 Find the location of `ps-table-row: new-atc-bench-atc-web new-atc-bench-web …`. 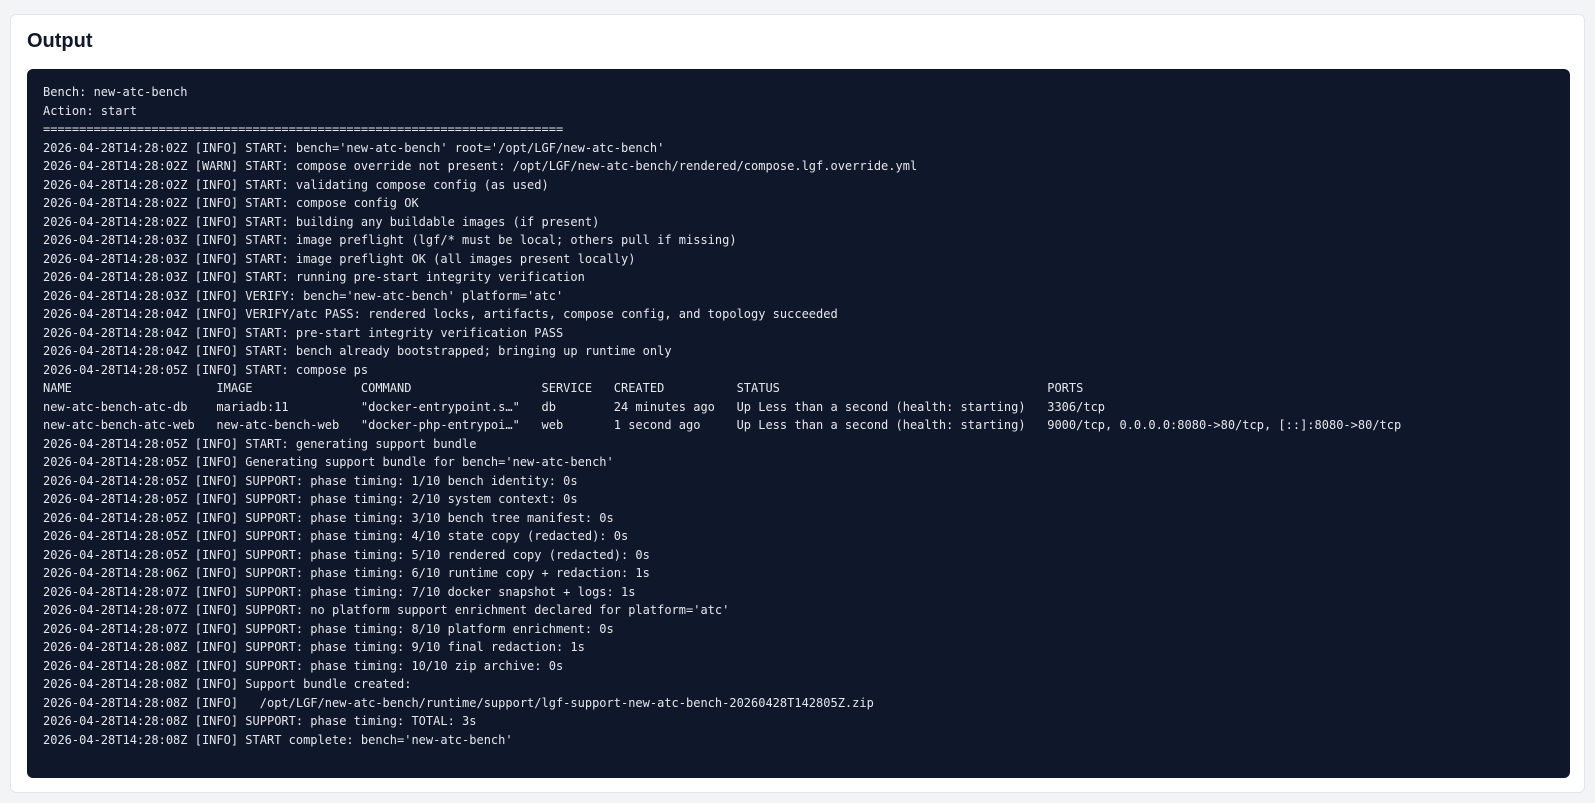

ps-table-row: new-atc-bench-atc-web new-atc-bench-web … is located at coordinates (722, 425).